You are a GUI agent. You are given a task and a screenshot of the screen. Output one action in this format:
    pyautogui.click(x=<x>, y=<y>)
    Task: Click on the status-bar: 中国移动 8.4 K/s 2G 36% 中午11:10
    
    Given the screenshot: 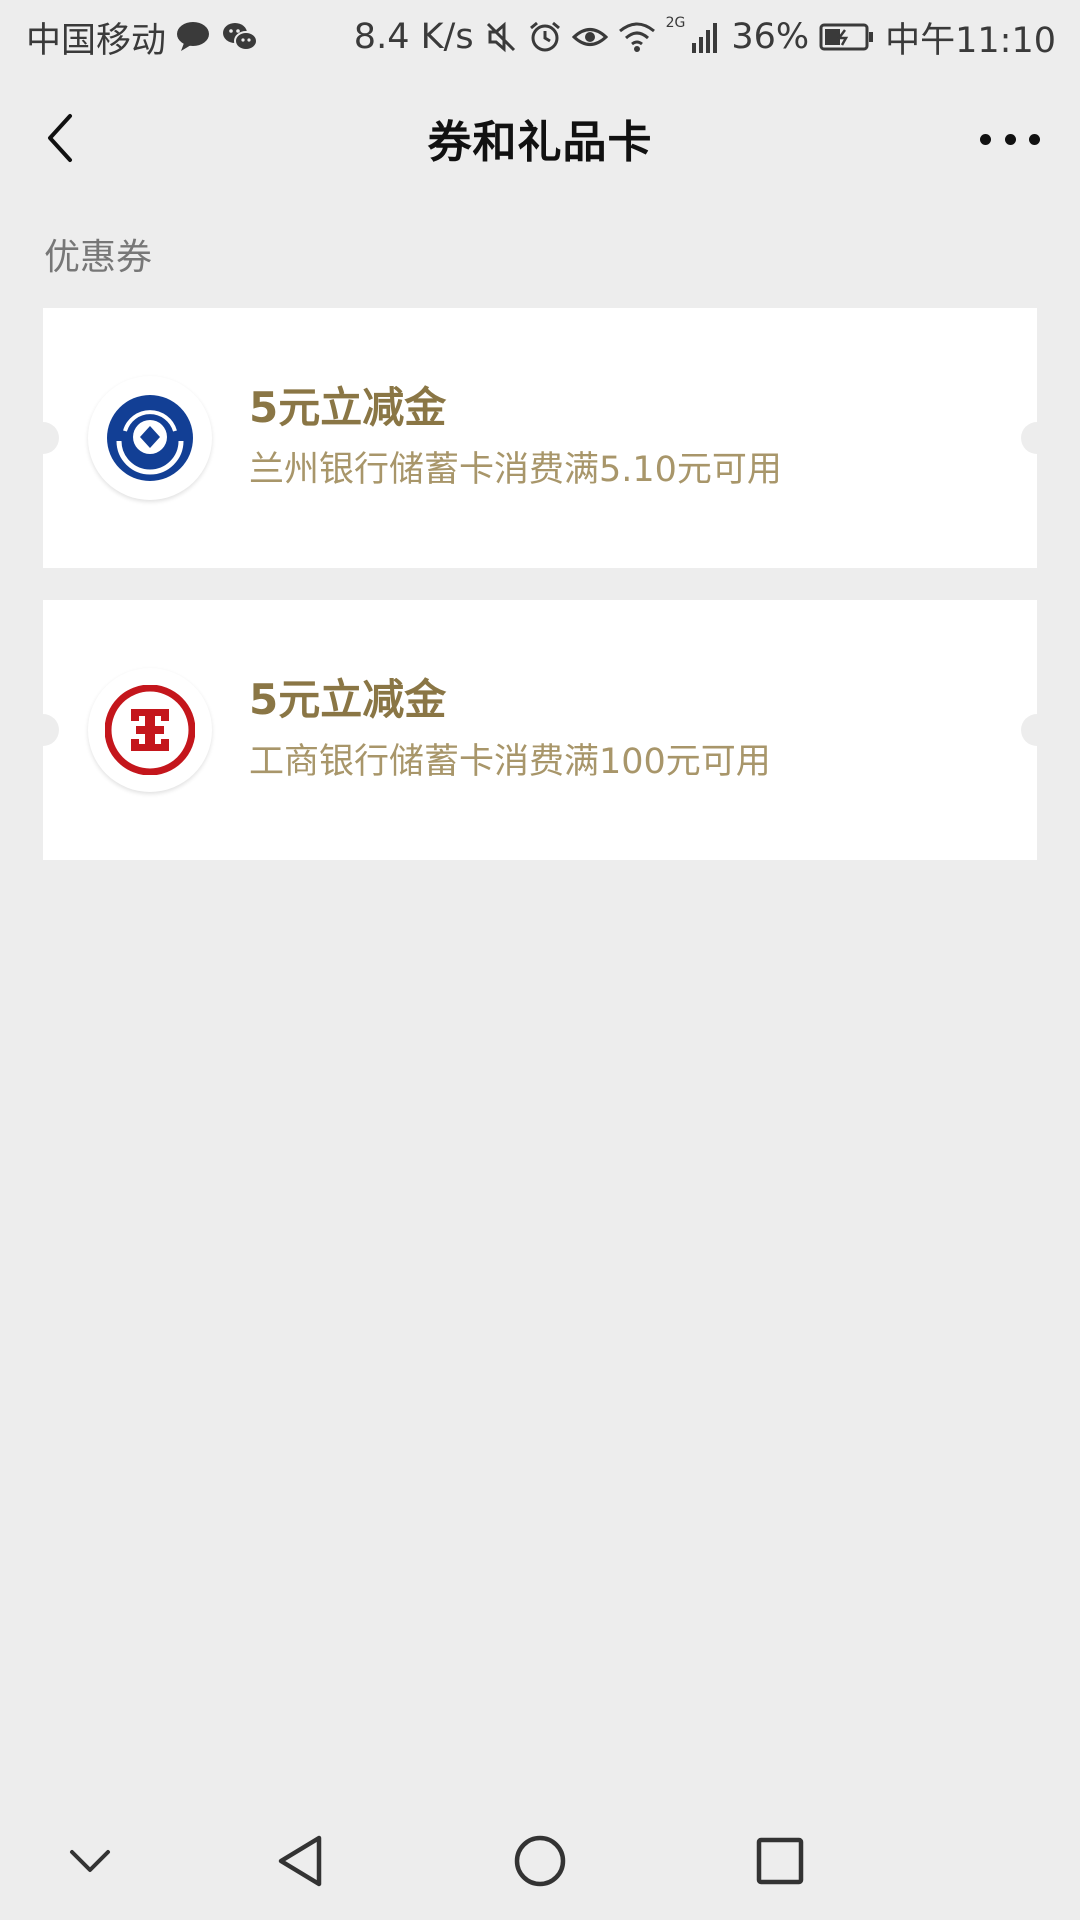 What is the action you would take?
    pyautogui.click(x=540, y=37)
    